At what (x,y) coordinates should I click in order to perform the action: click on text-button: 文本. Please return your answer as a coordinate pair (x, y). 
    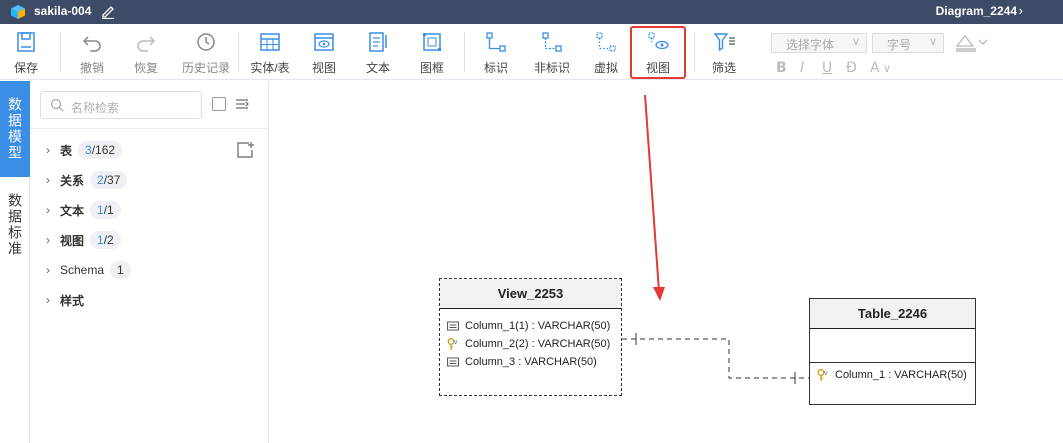
    Looking at the image, I should click on (378, 52).